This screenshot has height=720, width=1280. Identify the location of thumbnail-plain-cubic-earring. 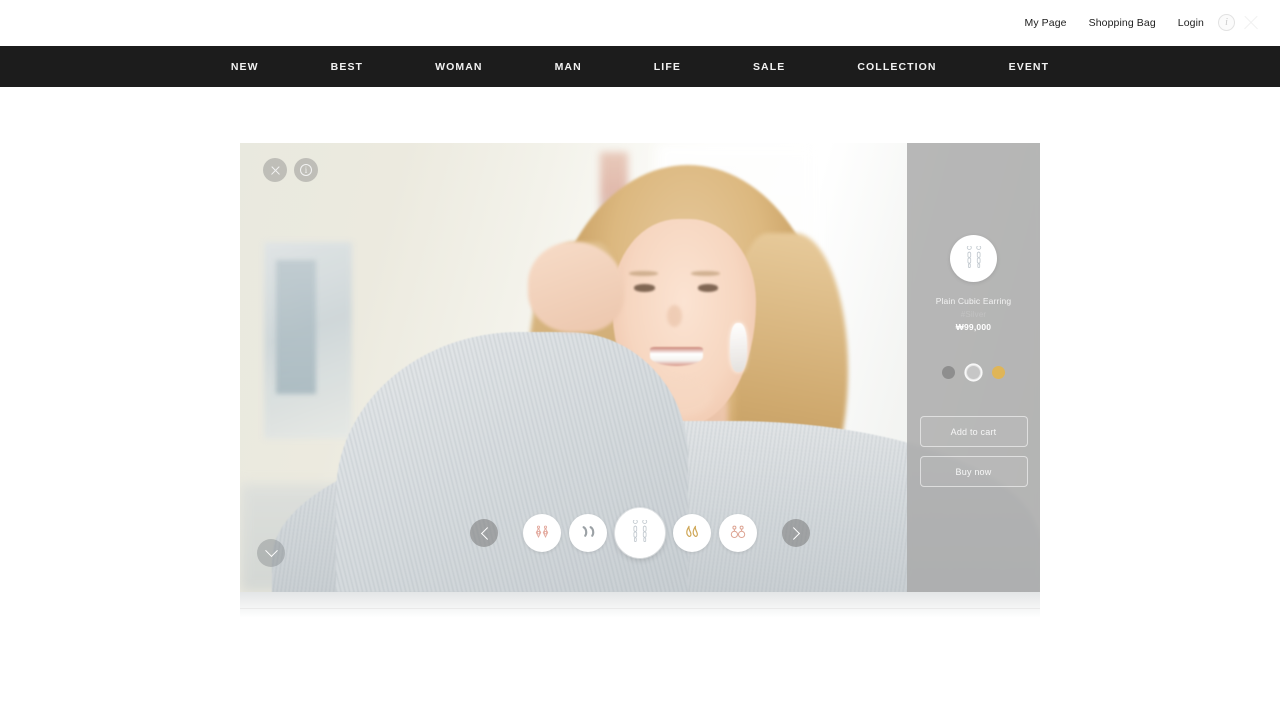
(640, 533).